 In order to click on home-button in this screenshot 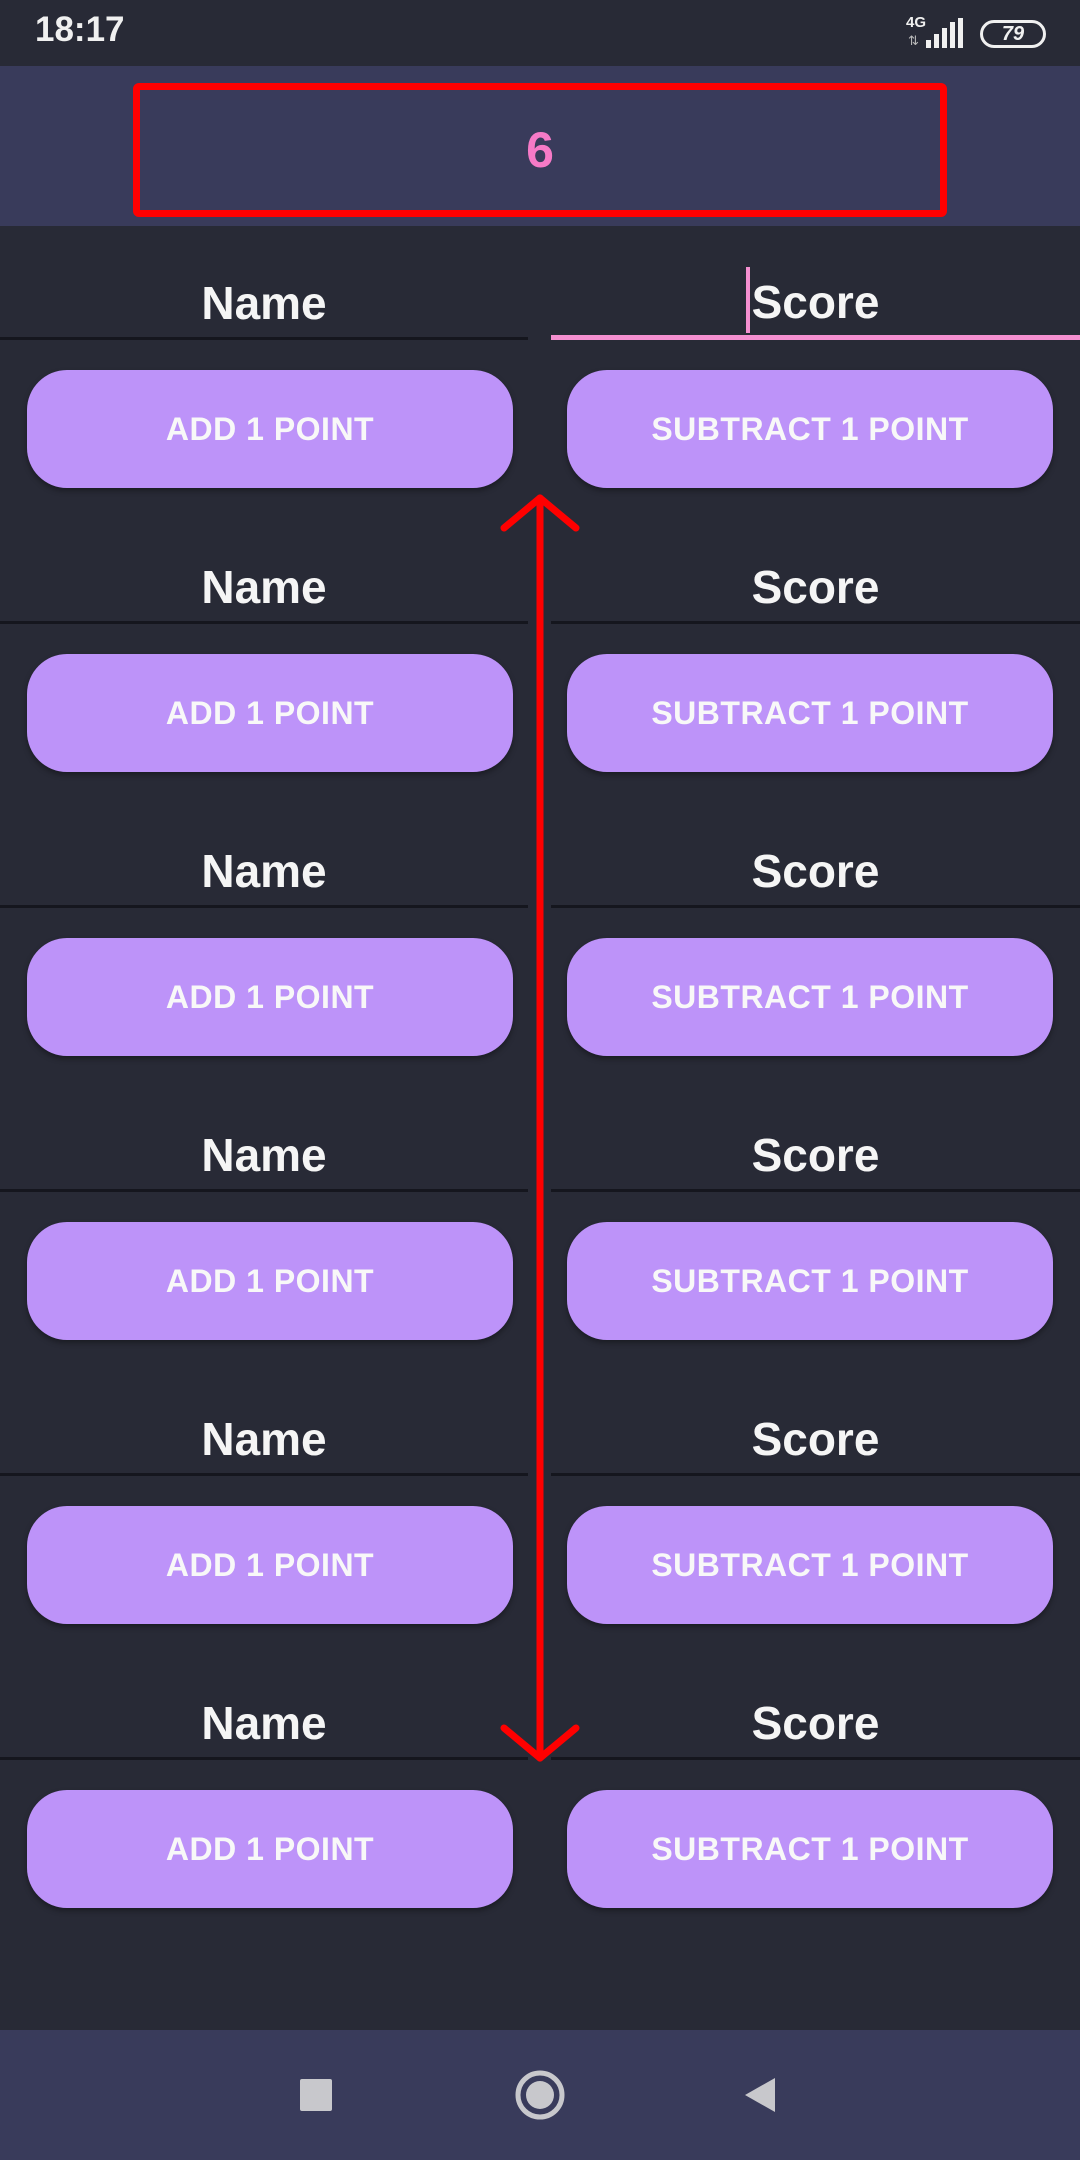, I will do `click(540, 2095)`.